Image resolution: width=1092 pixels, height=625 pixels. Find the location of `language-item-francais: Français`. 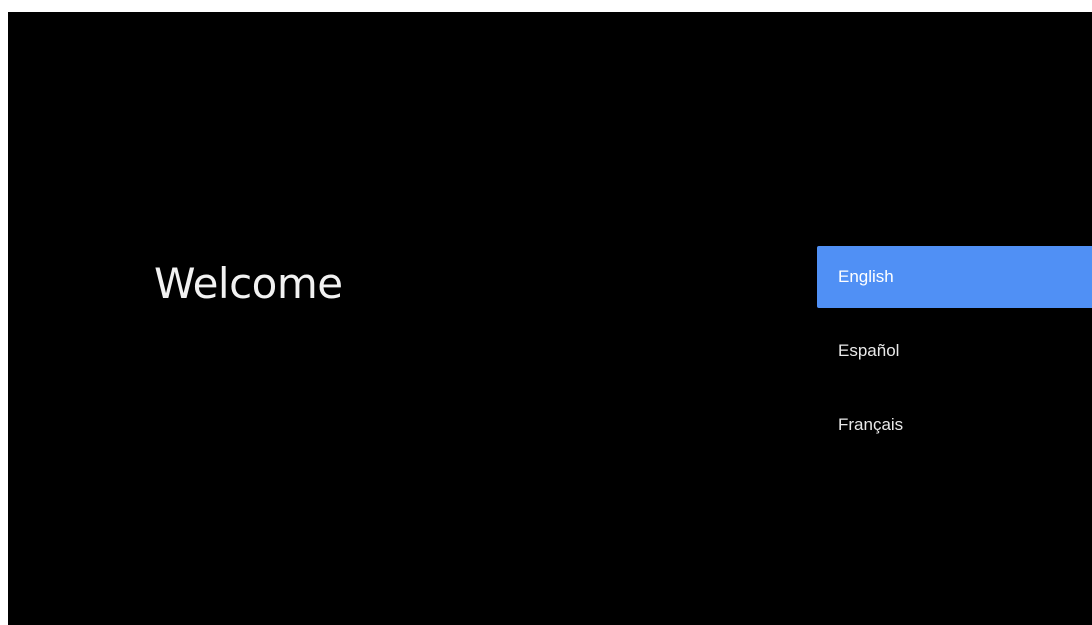

language-item-francais: Français is located at coordinates (954, 425).